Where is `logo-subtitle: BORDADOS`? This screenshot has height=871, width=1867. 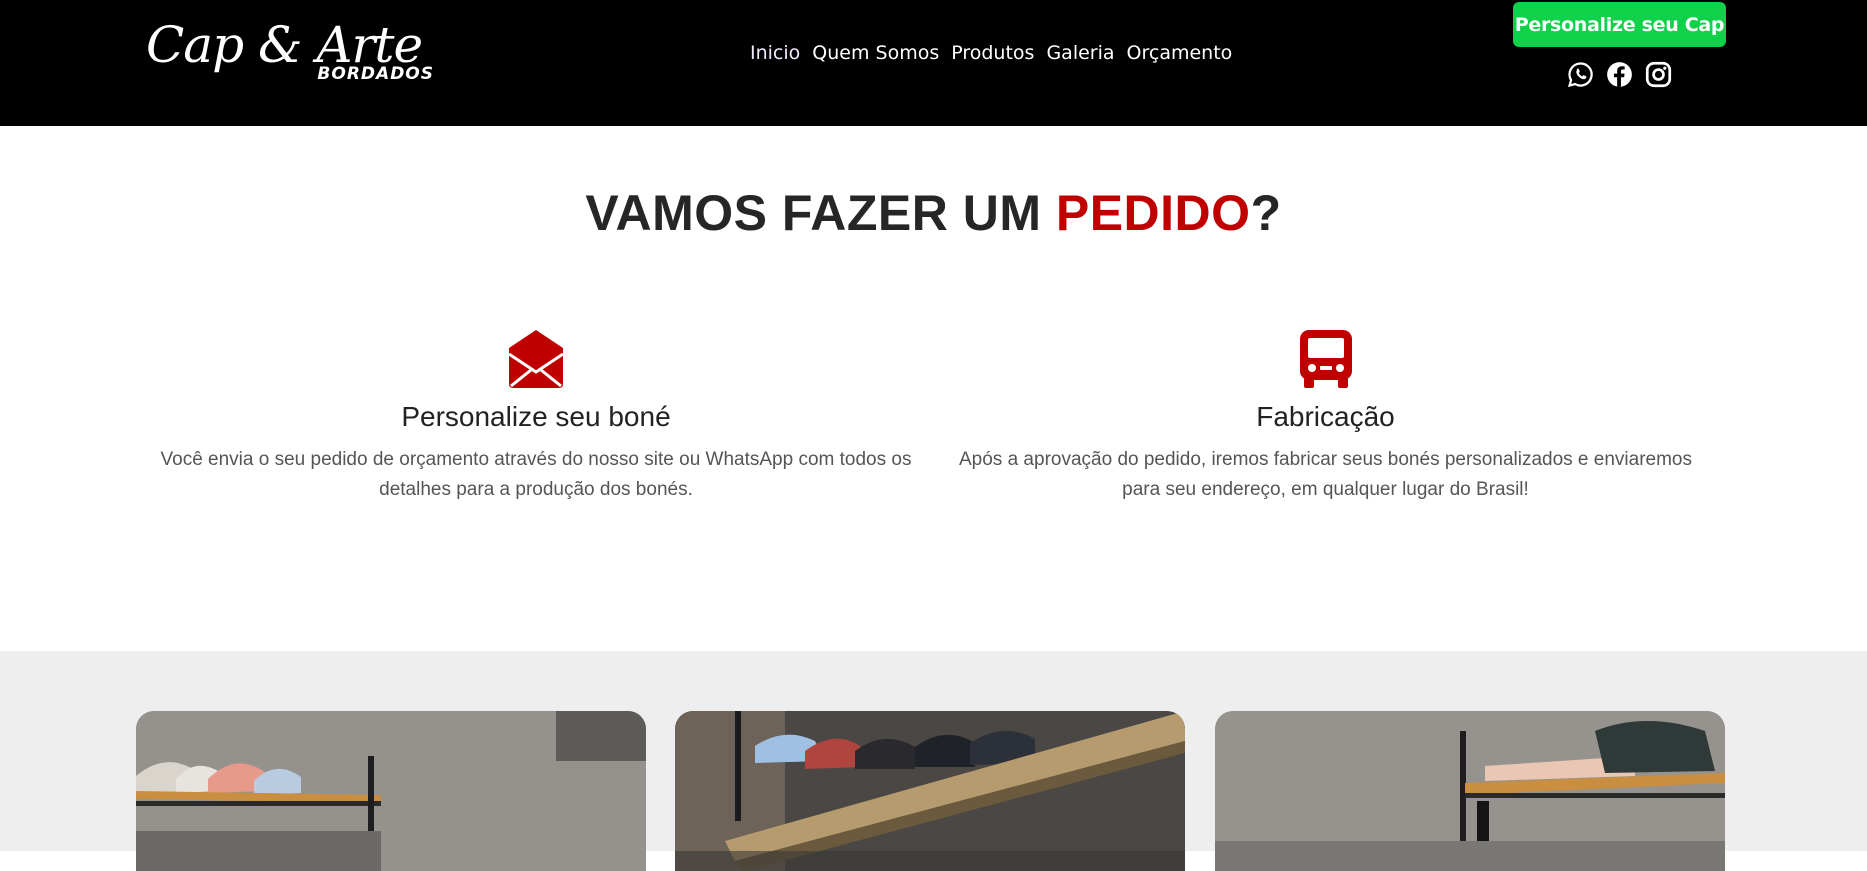
logo-subtitle: BORDADOS is located at coordinates (375, 74).